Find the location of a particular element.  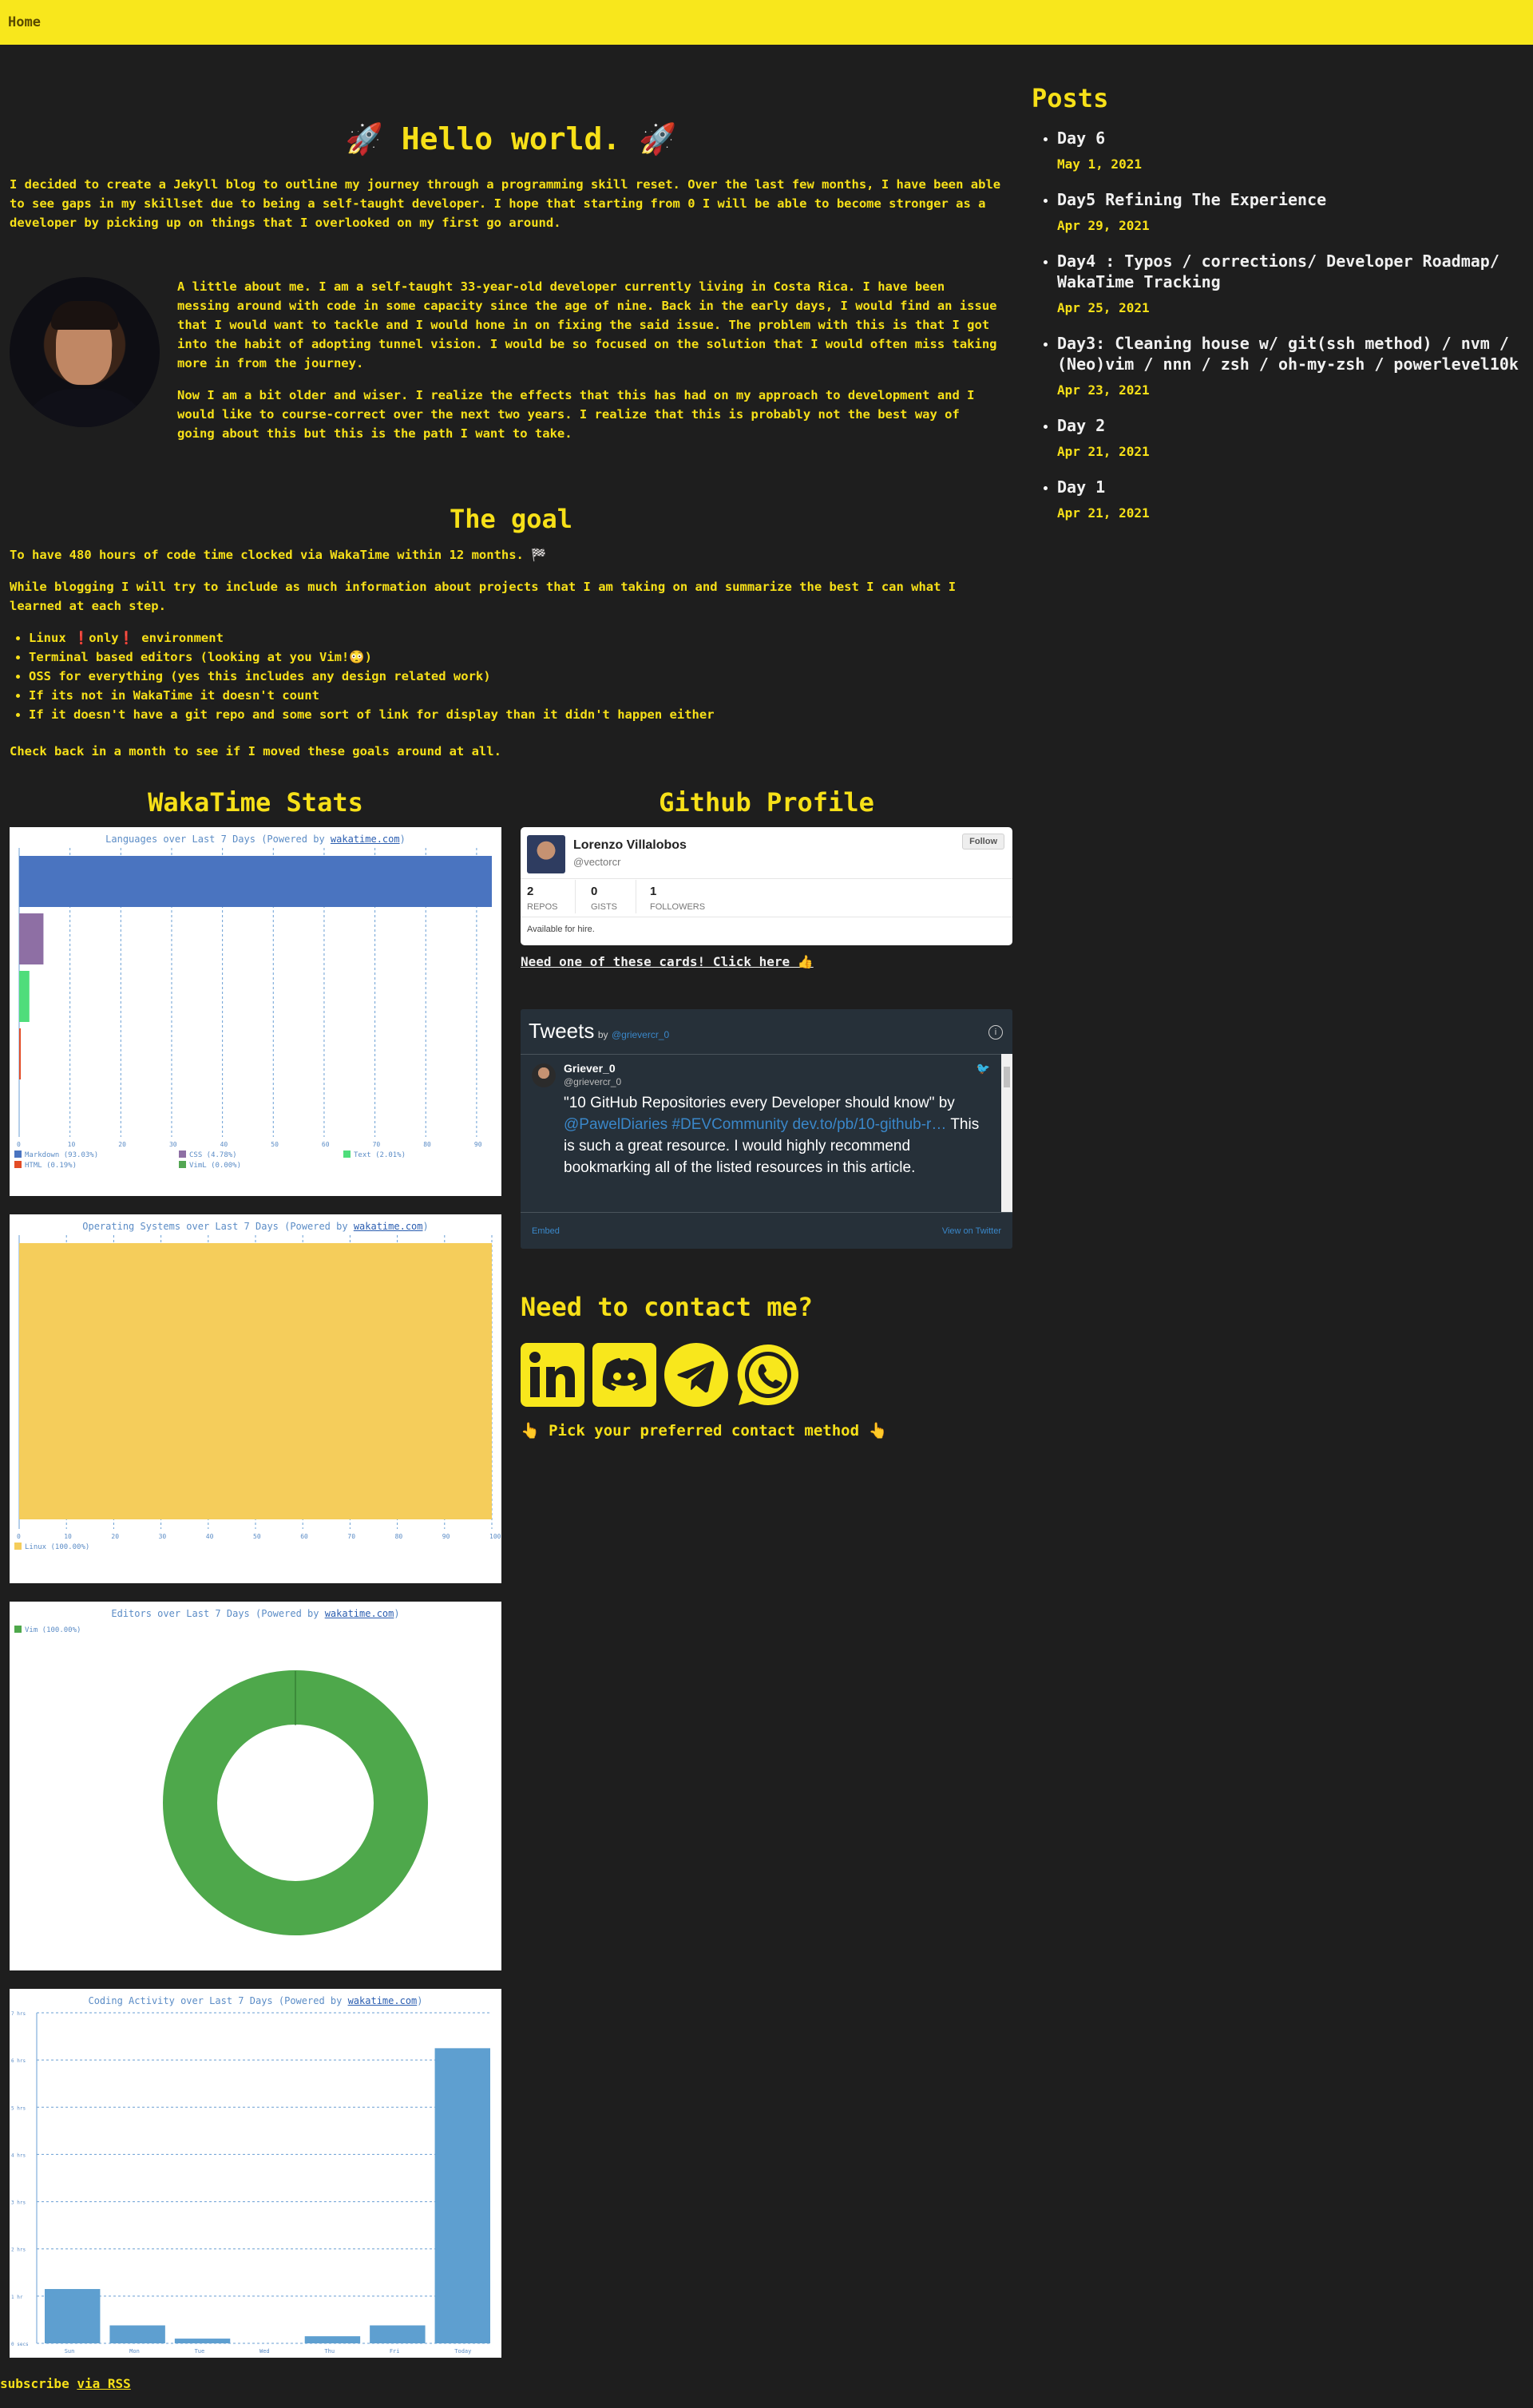

follow-button: Follow is located at coordinates (983, 842).